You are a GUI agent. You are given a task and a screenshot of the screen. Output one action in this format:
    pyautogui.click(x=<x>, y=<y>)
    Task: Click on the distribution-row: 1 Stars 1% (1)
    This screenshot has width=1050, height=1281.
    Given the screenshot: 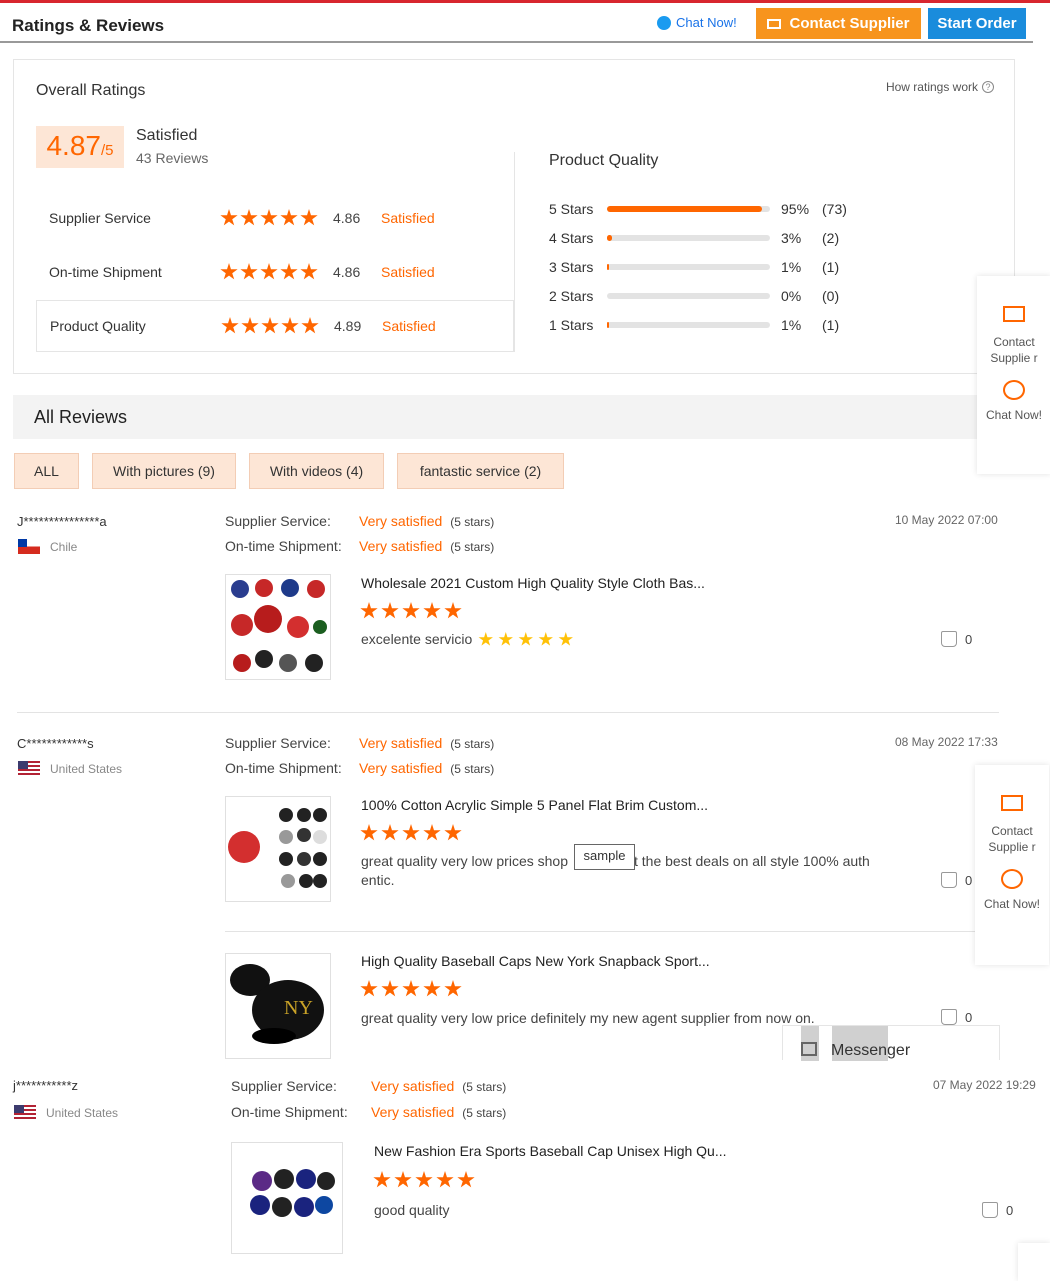 What is the action you would take?
    pyautogui.click(x=694, y=325)
    